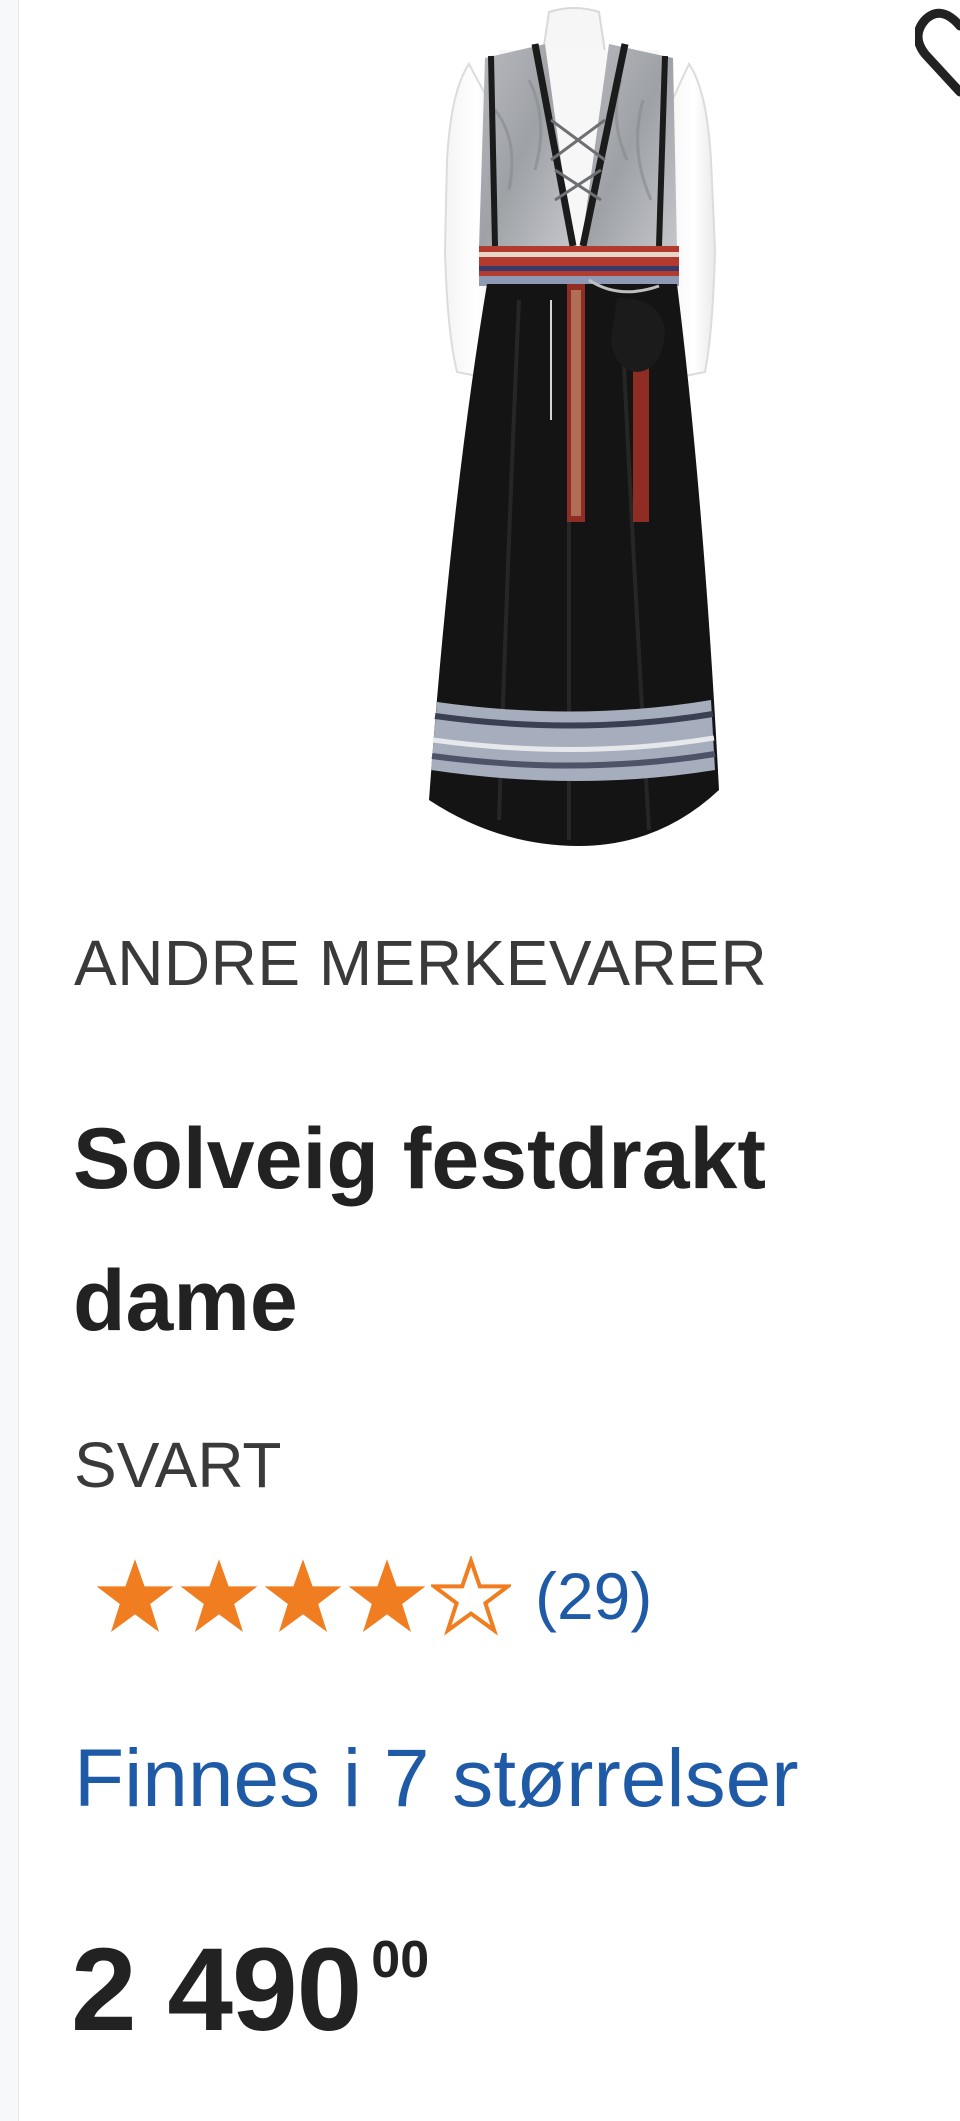 This screenshot has height=2121, width=960. Describe the element at coordinates (593, 1596) in the screenshot. I see `review-count-link: (29)` at that location.